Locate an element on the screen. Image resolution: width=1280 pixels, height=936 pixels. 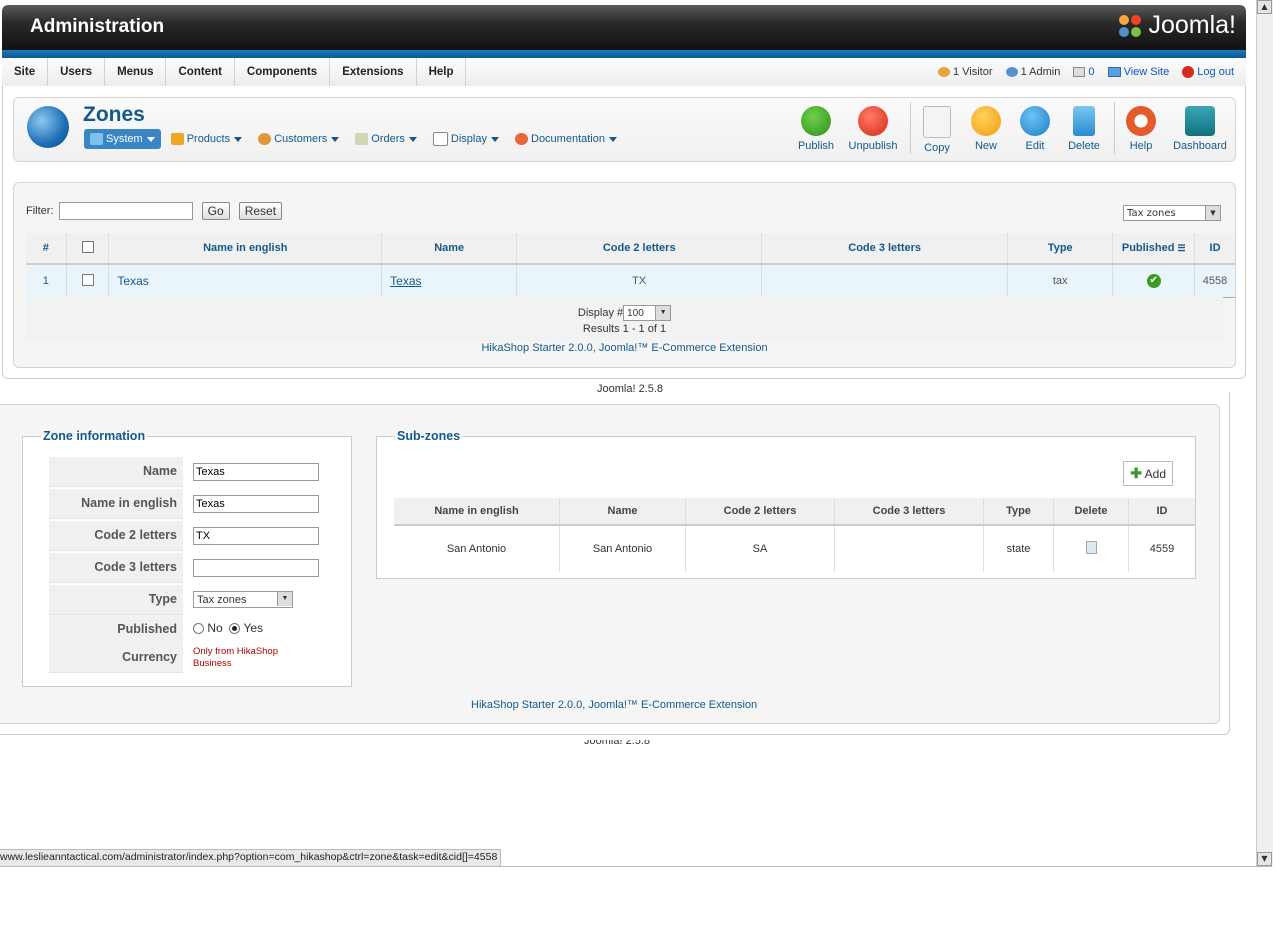
sub-row-code2: SA is located at coordinates (760, 548).